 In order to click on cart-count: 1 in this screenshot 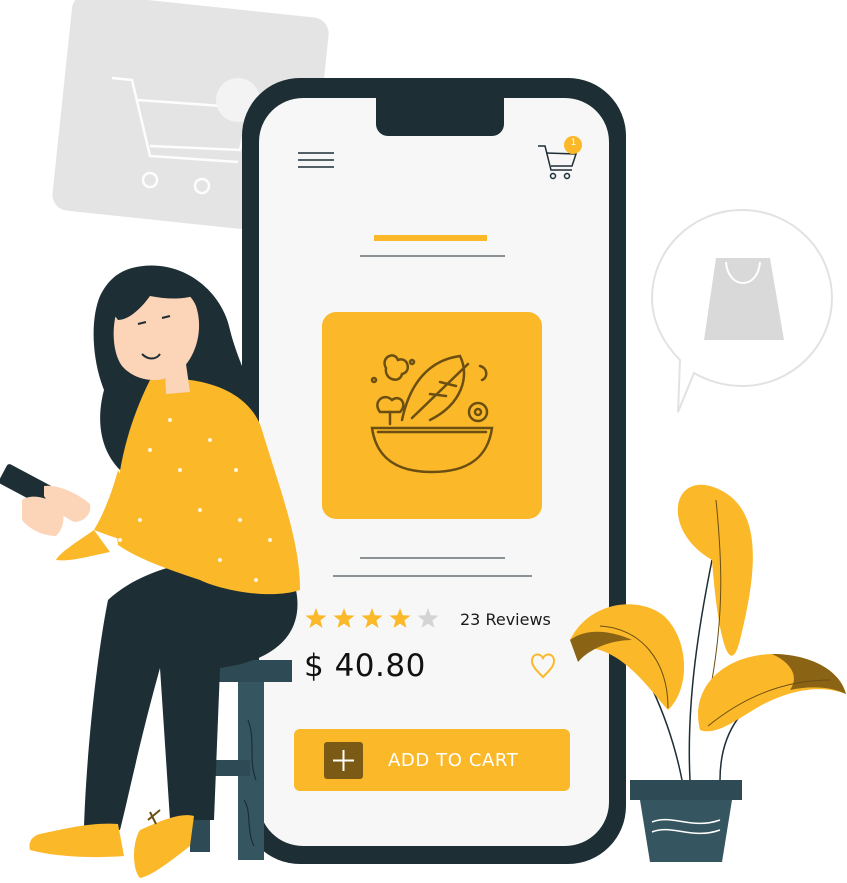, I will do `click(573, 143)`.